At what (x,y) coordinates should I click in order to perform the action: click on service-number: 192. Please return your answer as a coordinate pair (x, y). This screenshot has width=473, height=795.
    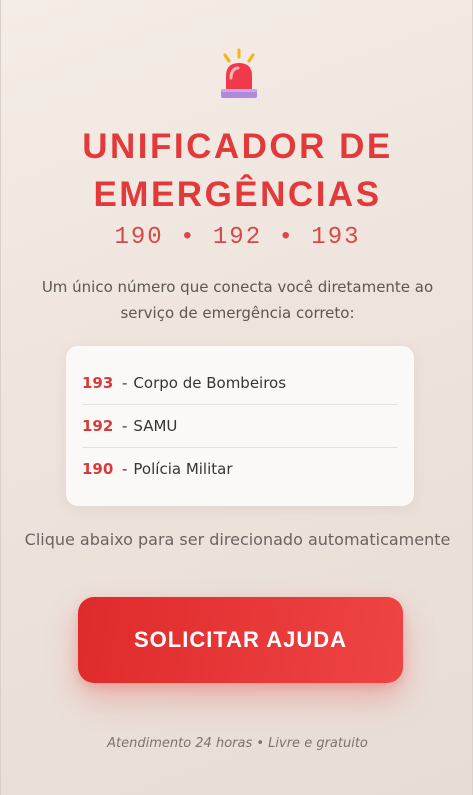
    Looking at the image, I should click on (98, 426).